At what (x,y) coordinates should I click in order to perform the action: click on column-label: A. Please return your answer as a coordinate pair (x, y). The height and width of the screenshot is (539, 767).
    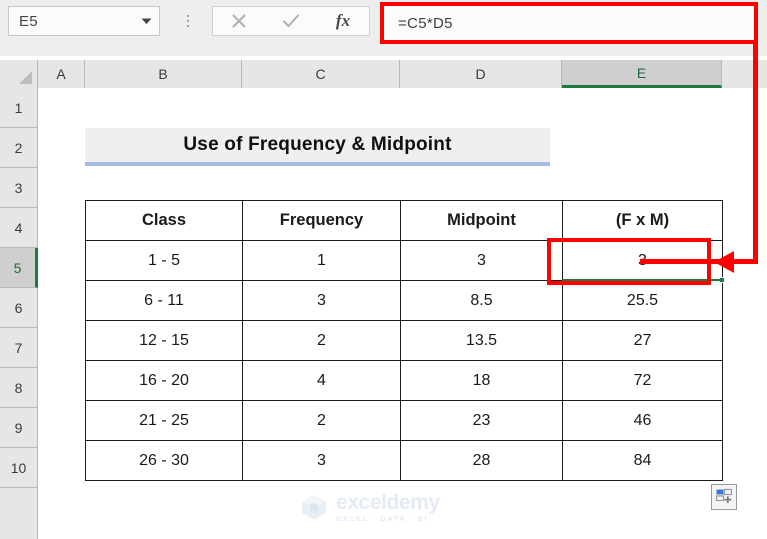
    Looking at the image, I should click on (61, 74).